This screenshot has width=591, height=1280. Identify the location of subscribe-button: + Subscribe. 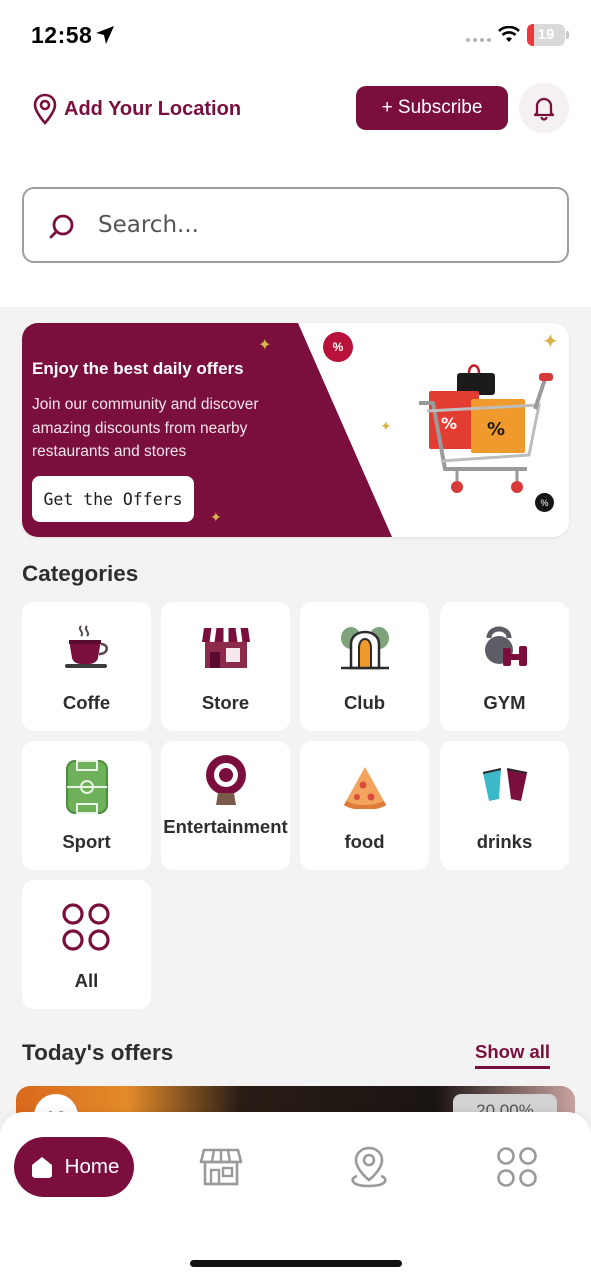
(432, 108).